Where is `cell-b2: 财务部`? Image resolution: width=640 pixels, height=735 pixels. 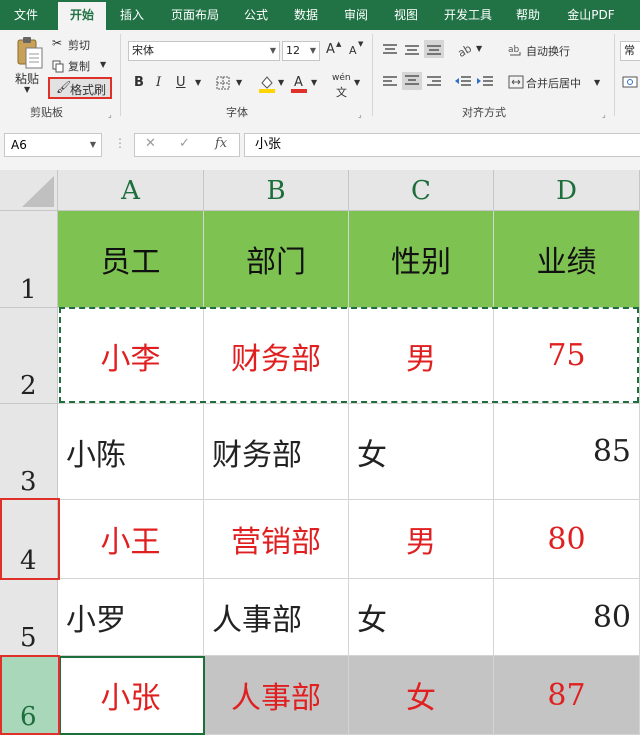
cell-b2: 财务部 is located at coordinates (276, 356).